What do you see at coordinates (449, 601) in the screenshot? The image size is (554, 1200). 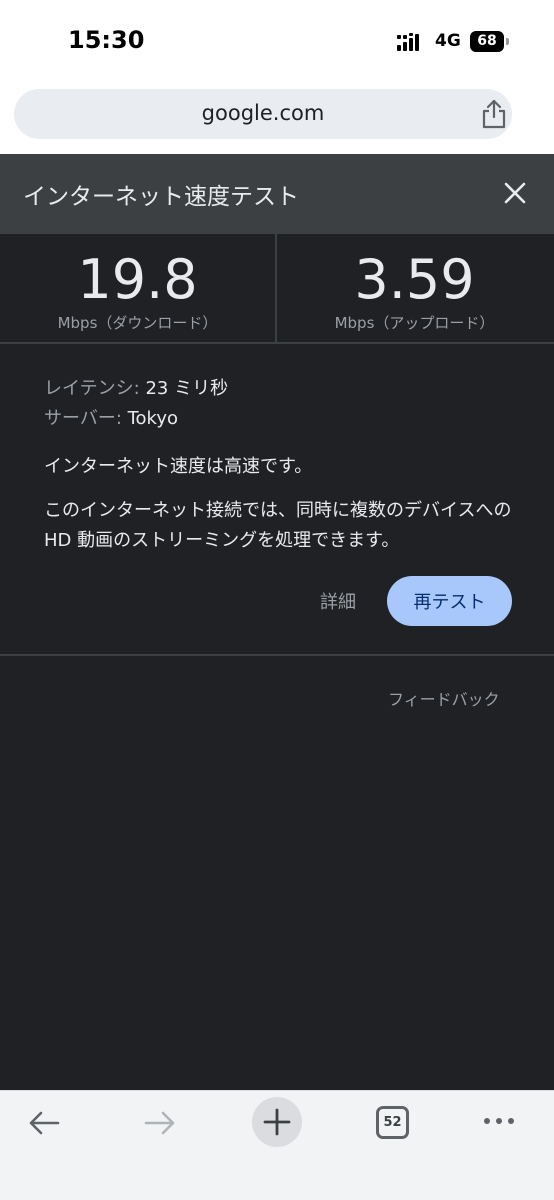 I see `retest-button: 再テスト` at bounding box center [449, 601].